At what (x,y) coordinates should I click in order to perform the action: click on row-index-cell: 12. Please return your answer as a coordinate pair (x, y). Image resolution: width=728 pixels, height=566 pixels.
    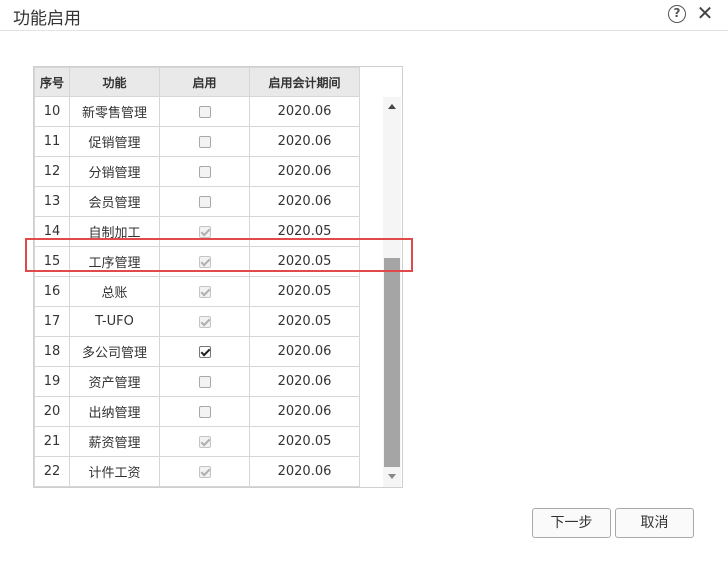
    Looking at the image, I should click on (52, 171).